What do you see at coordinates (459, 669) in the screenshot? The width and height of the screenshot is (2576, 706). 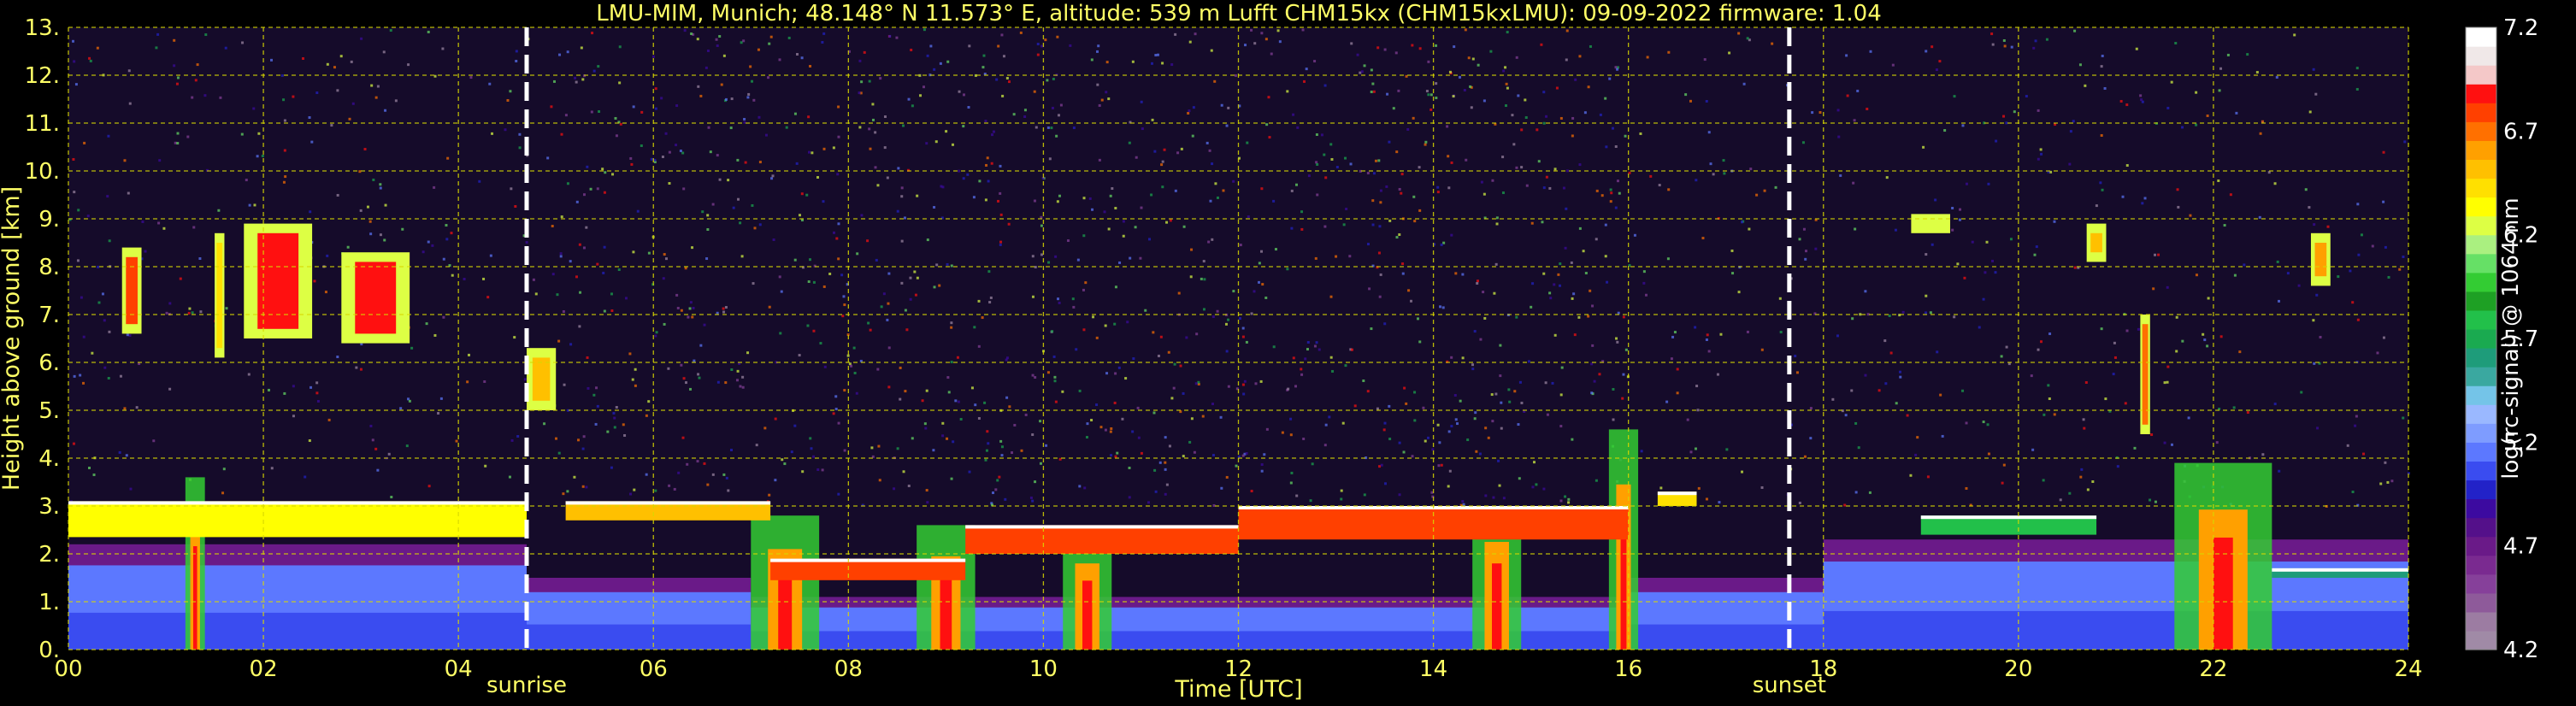 I see `x-tick-label: 04` at bounding box center [459, 669].